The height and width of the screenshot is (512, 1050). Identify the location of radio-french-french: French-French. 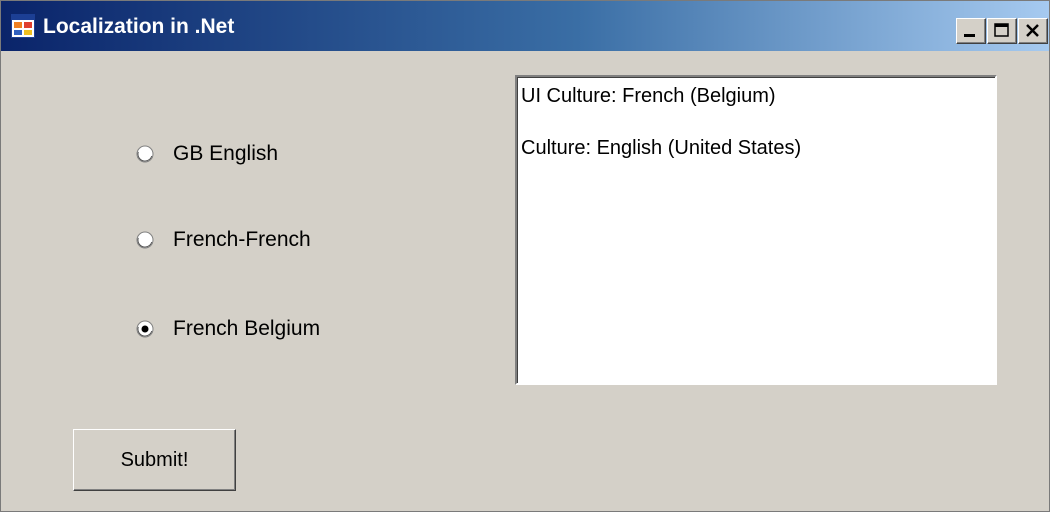
(223, 240).